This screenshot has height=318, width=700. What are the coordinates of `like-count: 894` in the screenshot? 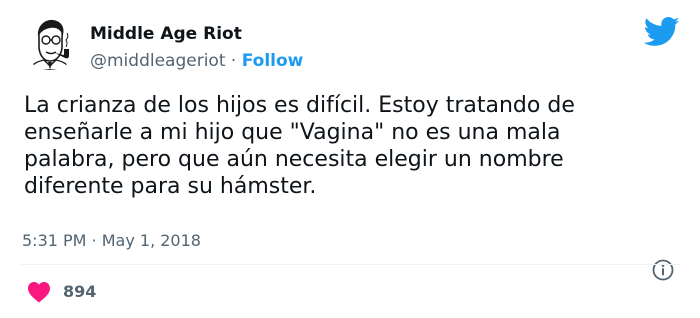 It's located at (79, 291).